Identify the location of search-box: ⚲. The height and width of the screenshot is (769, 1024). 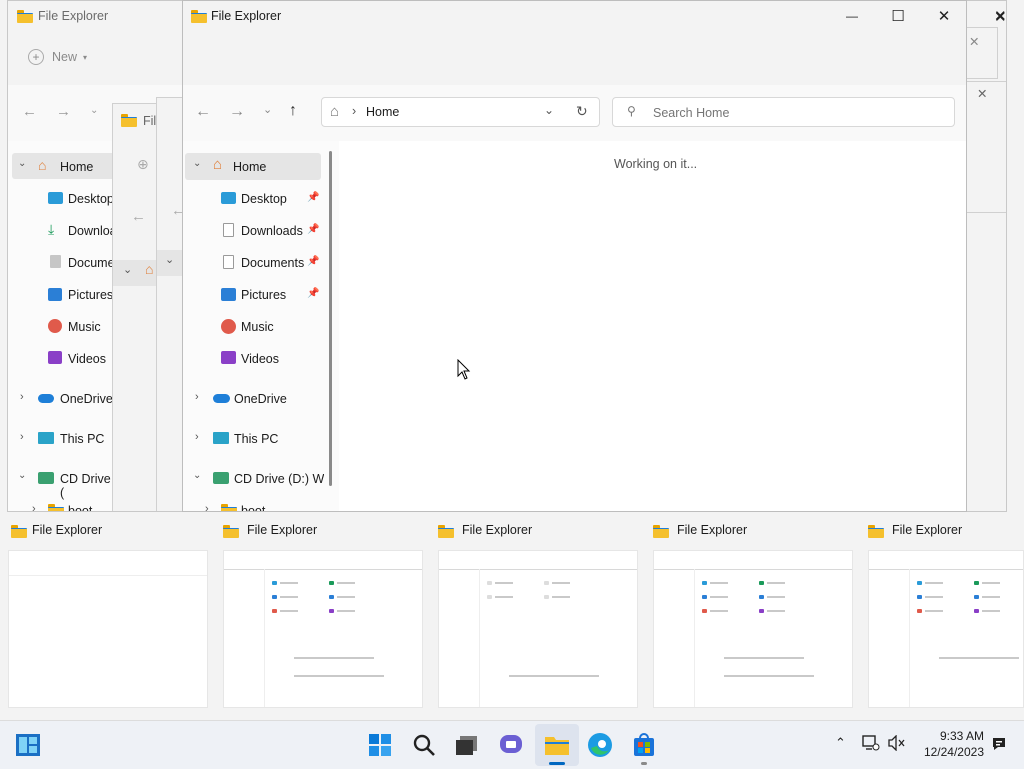
(783, 112).